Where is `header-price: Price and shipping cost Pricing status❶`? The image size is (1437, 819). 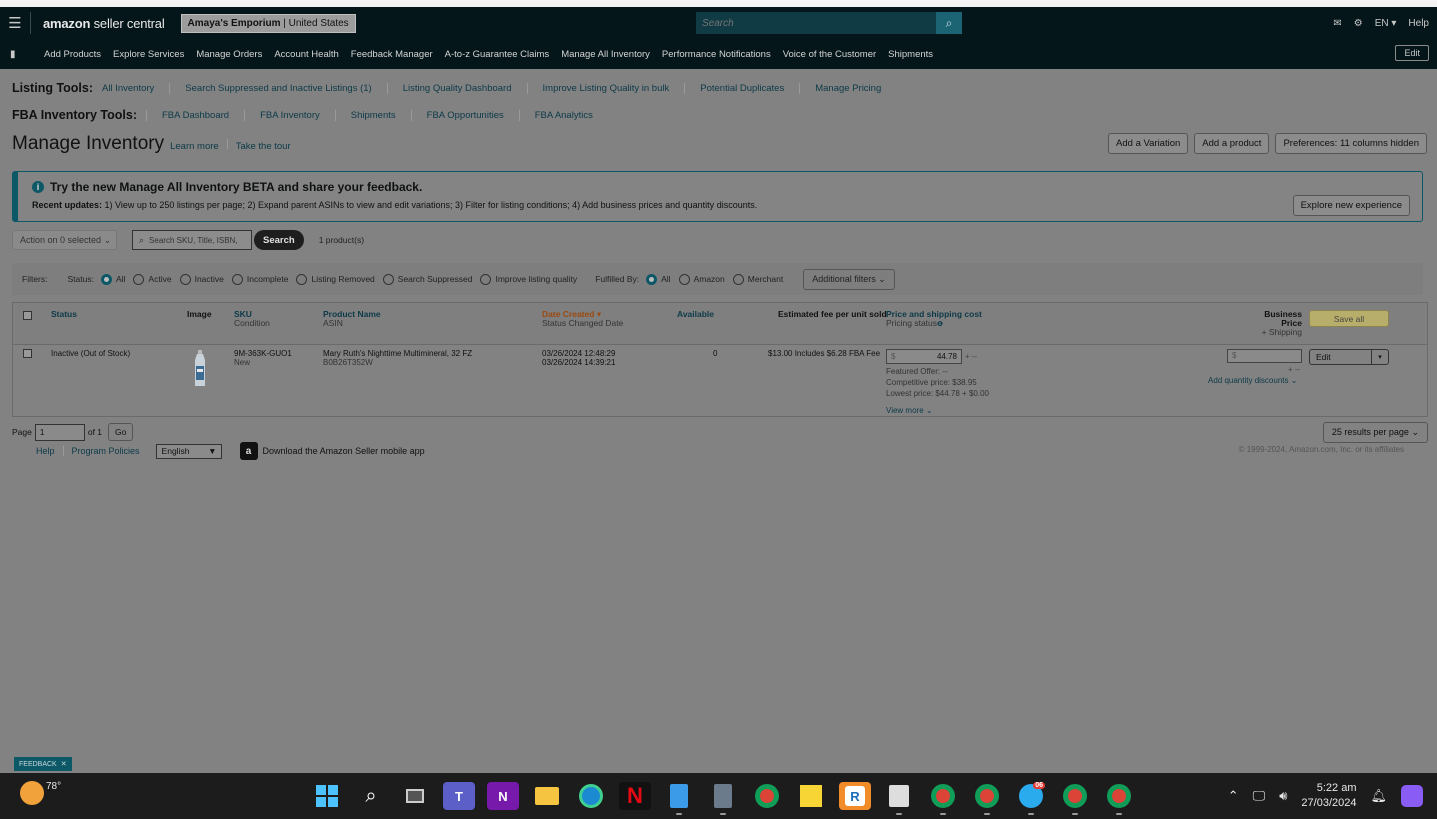
header-price: Price and shipping cost Pricing status❶ is located at coordinates (934, 319).